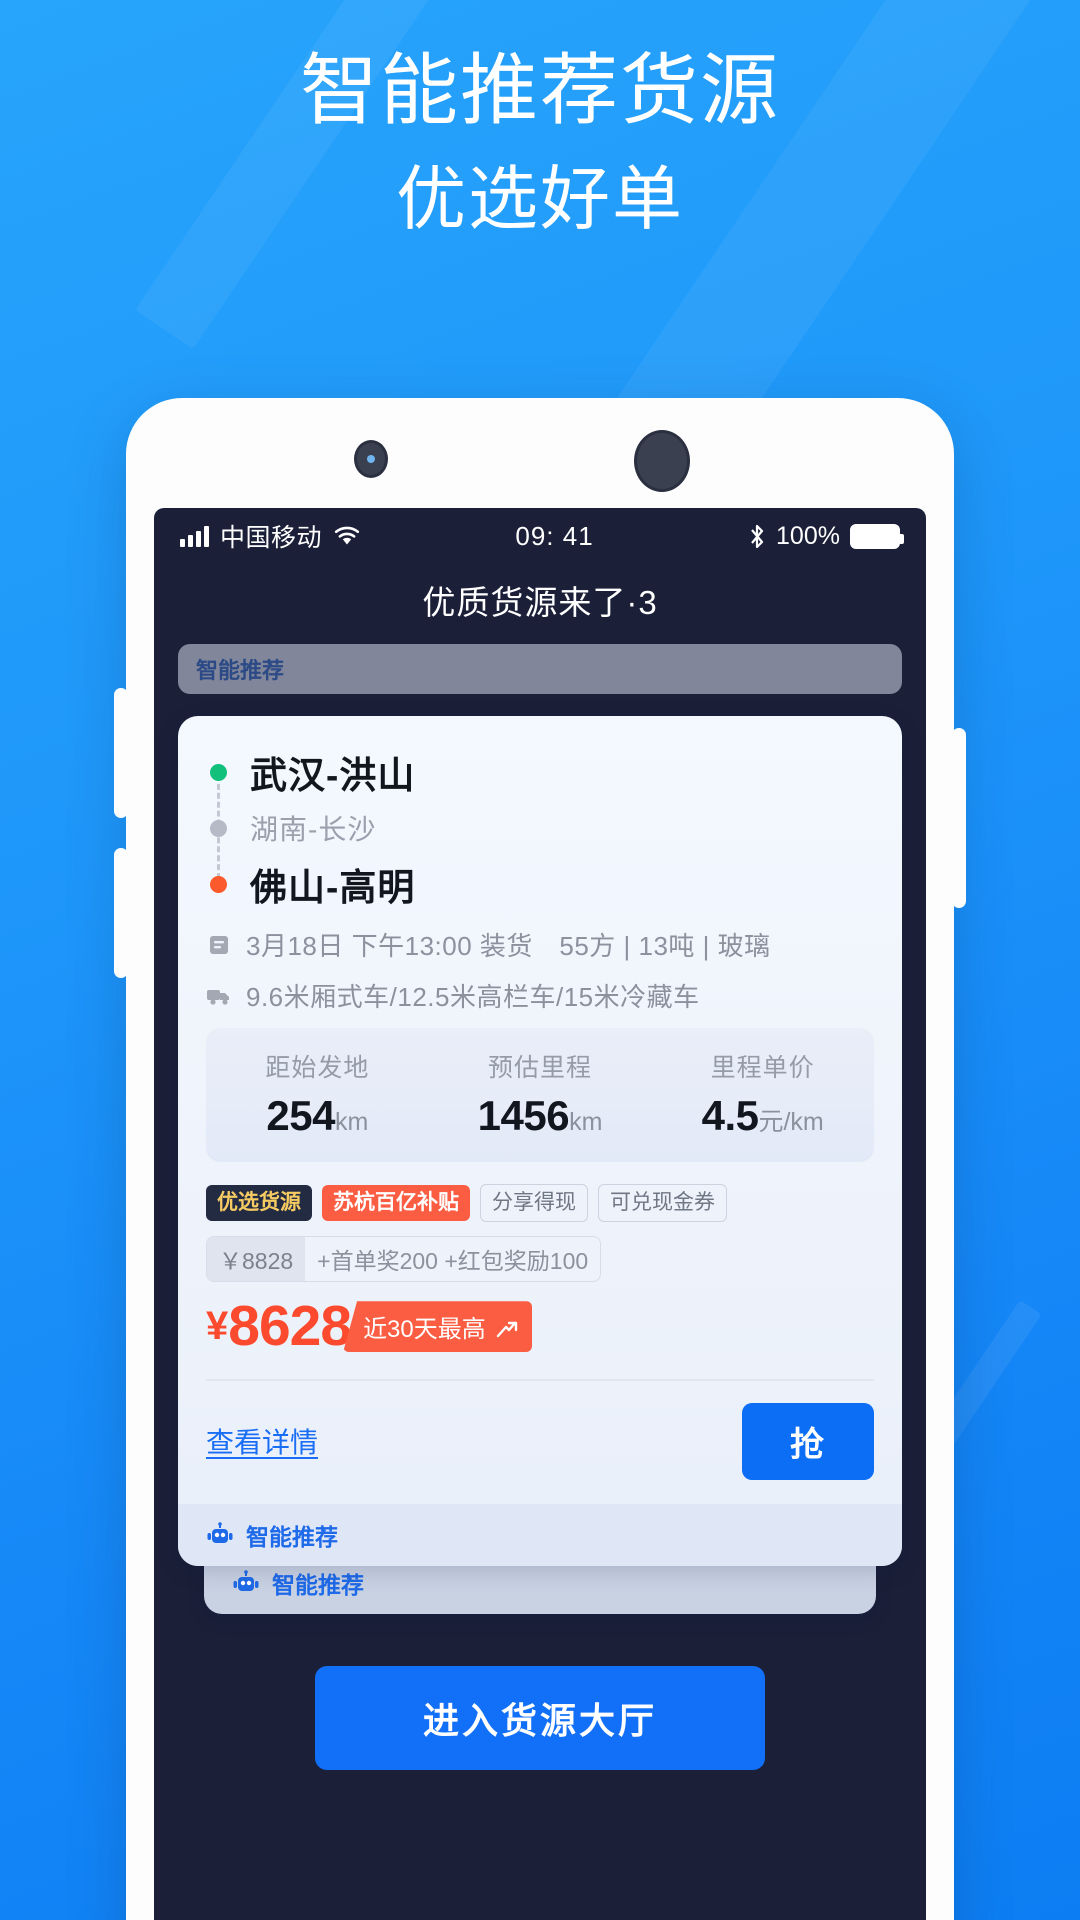 Image resolution: width=1080 pixels, height=1920 pixels. I want to click on truck-icon, so click(219, 996).